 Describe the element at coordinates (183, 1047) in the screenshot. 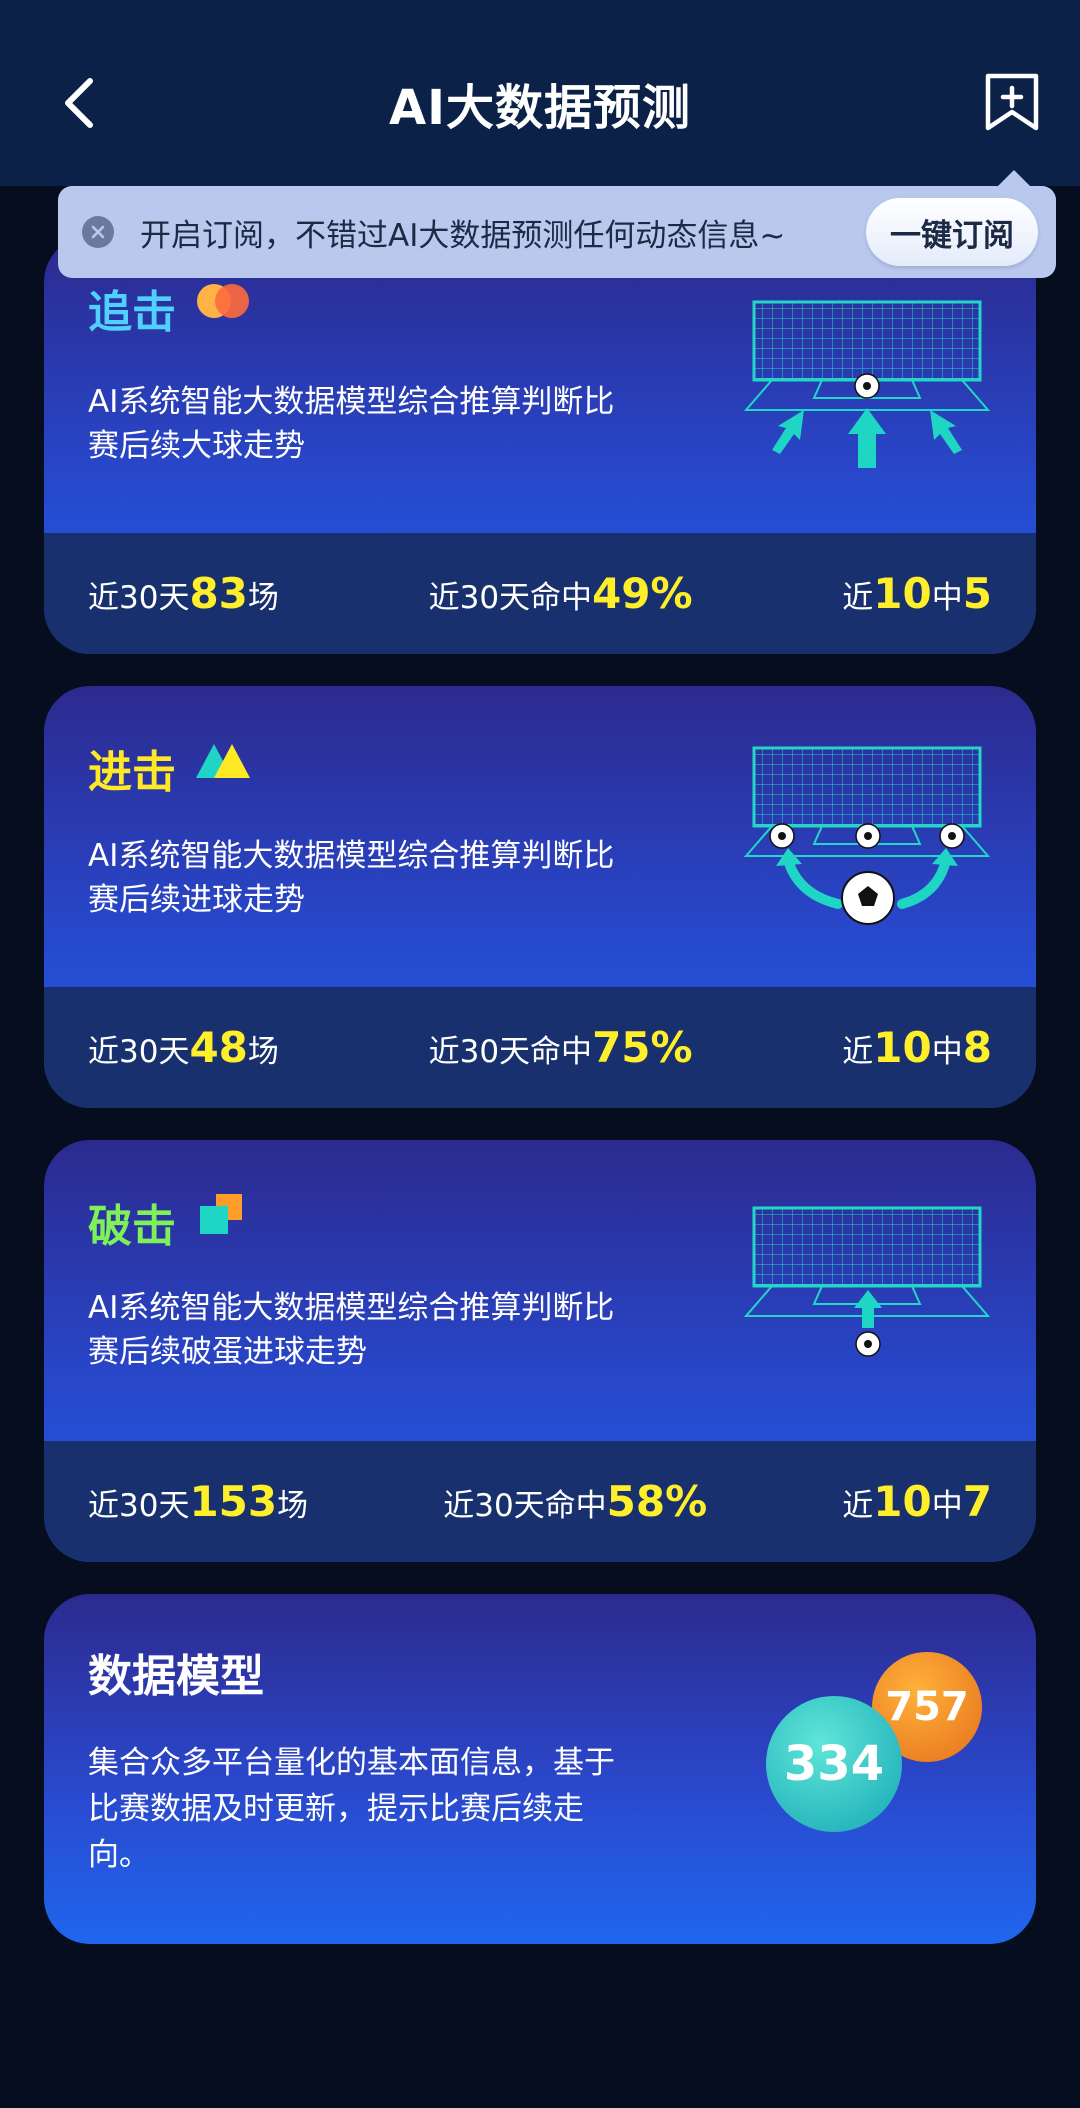

I see `stat-matches: 近30天48场` at that location.